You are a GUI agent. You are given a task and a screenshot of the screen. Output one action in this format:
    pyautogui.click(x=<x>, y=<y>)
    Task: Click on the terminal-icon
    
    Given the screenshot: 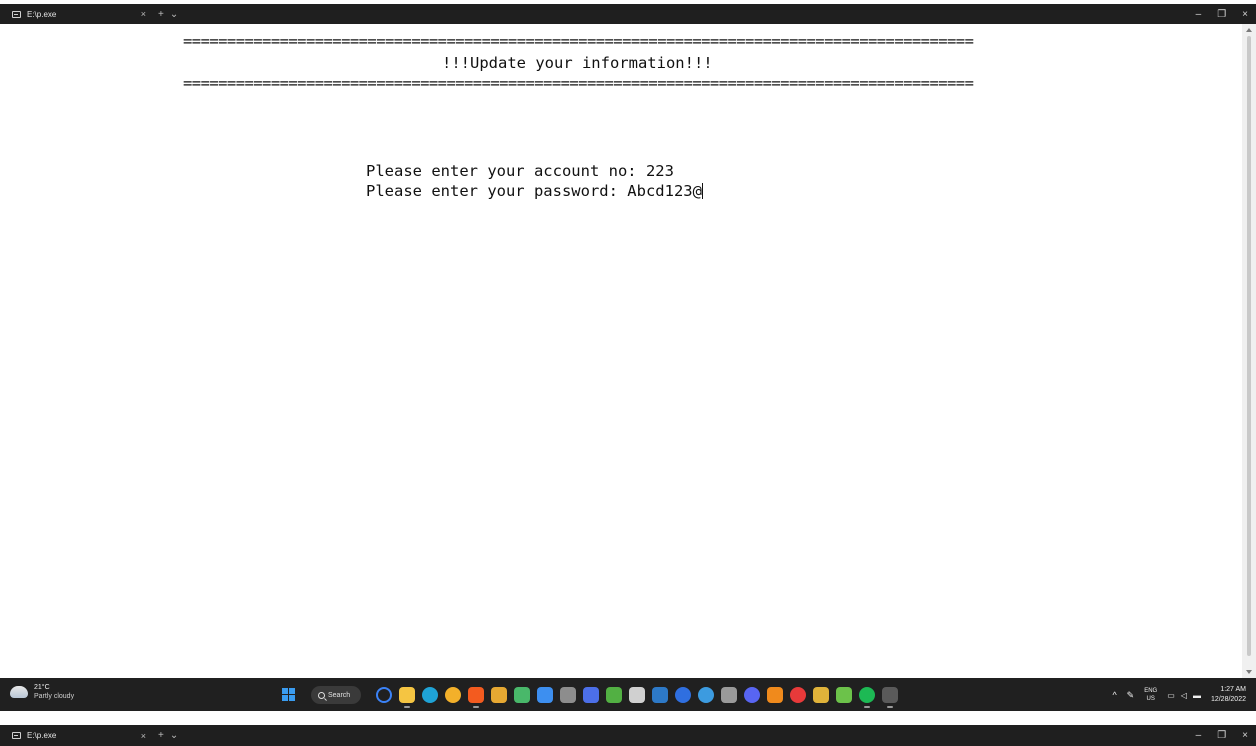 What is the action you would take?
    pyautogui.click(x=890, y=697)
    